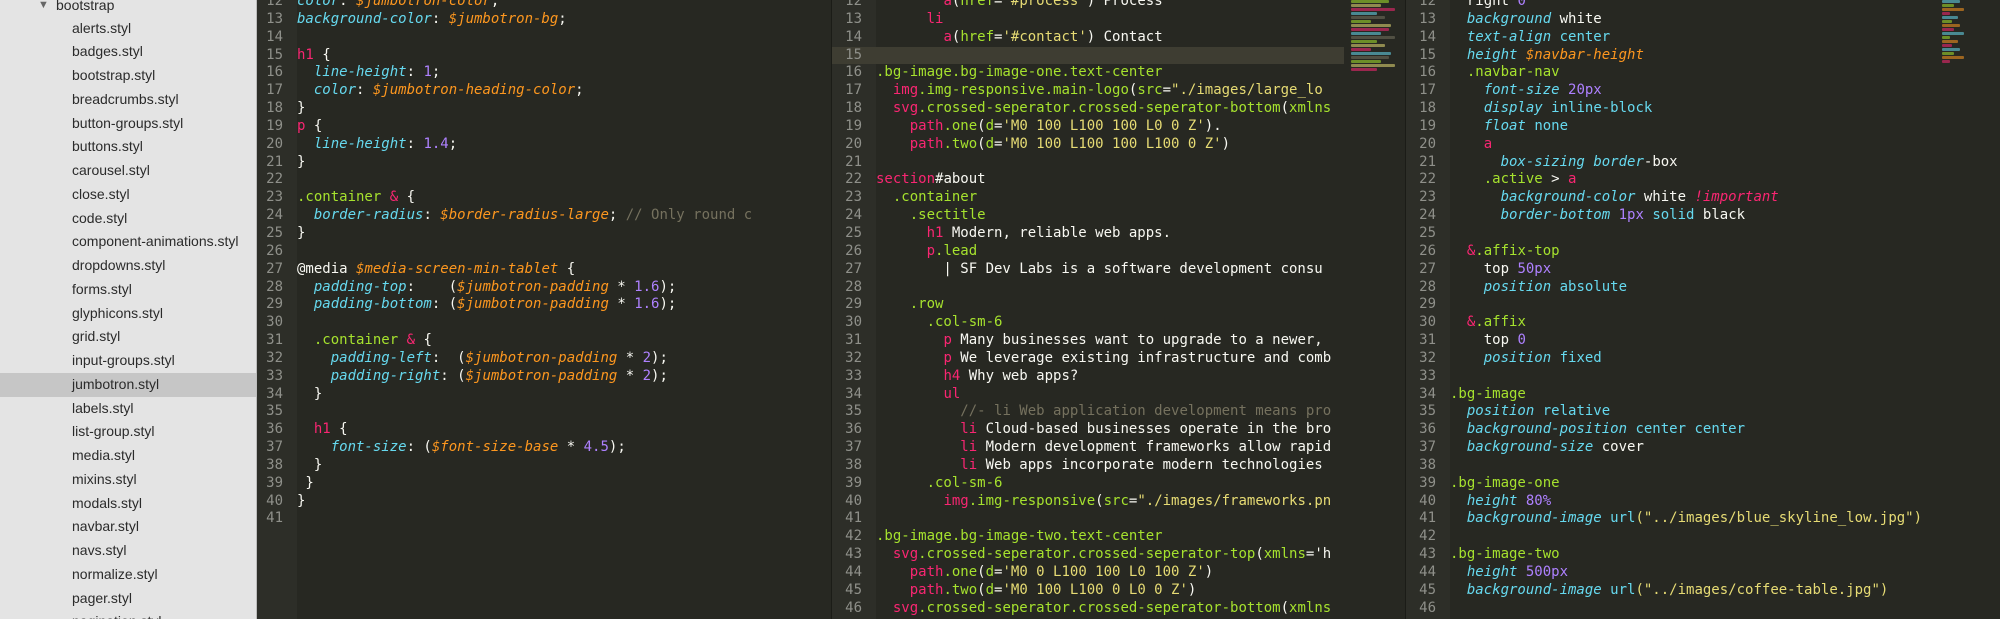 Image resolution: width=2000 pixels, height=619 pixels. I want to click on code-line: 24 .sectitle, so click(1088, 216).